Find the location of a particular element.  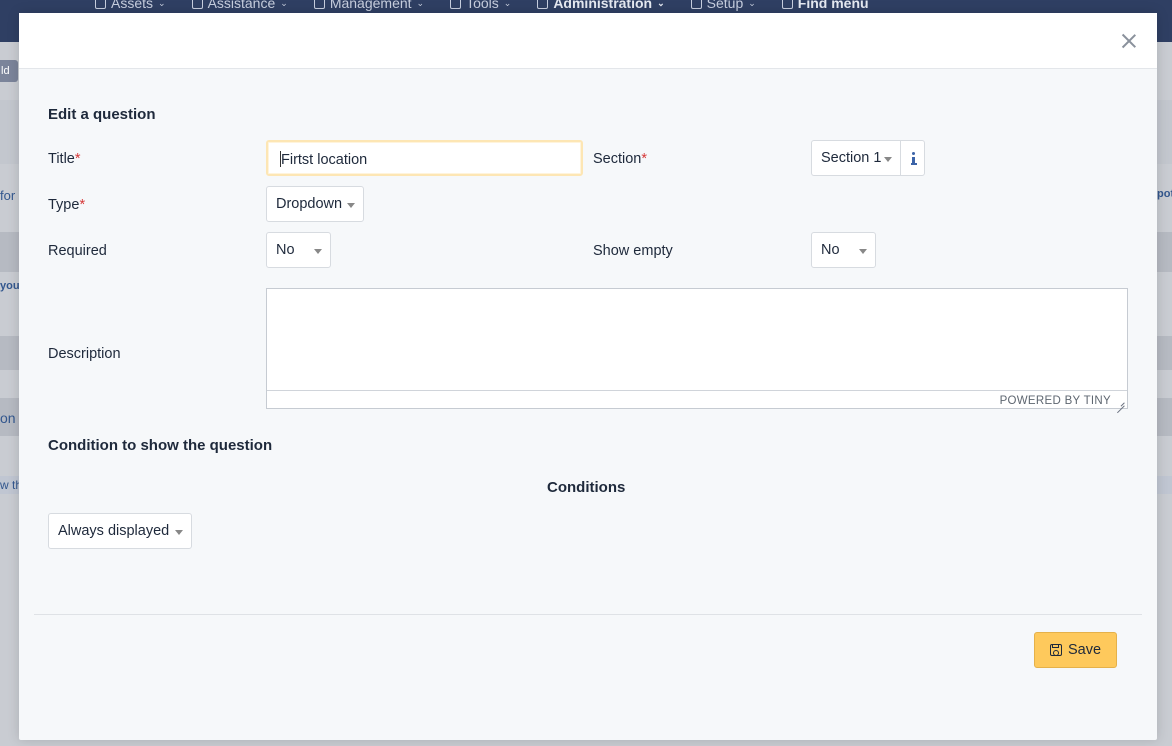

section-info-button is located at coordinates (912, 158).